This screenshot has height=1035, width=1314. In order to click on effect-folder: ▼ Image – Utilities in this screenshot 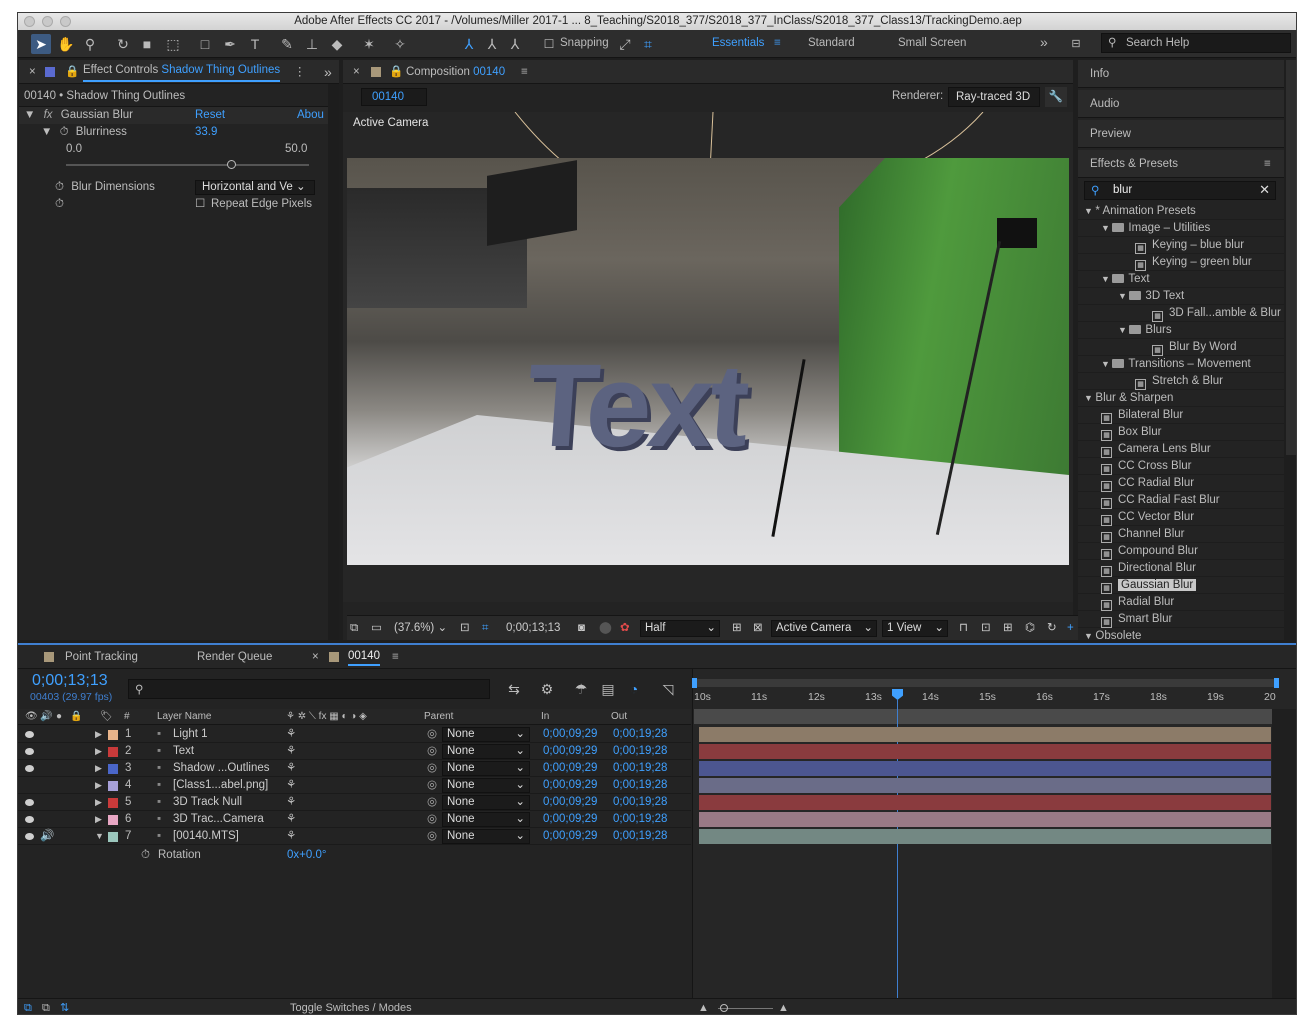, I will do `click(1181, 228)`.